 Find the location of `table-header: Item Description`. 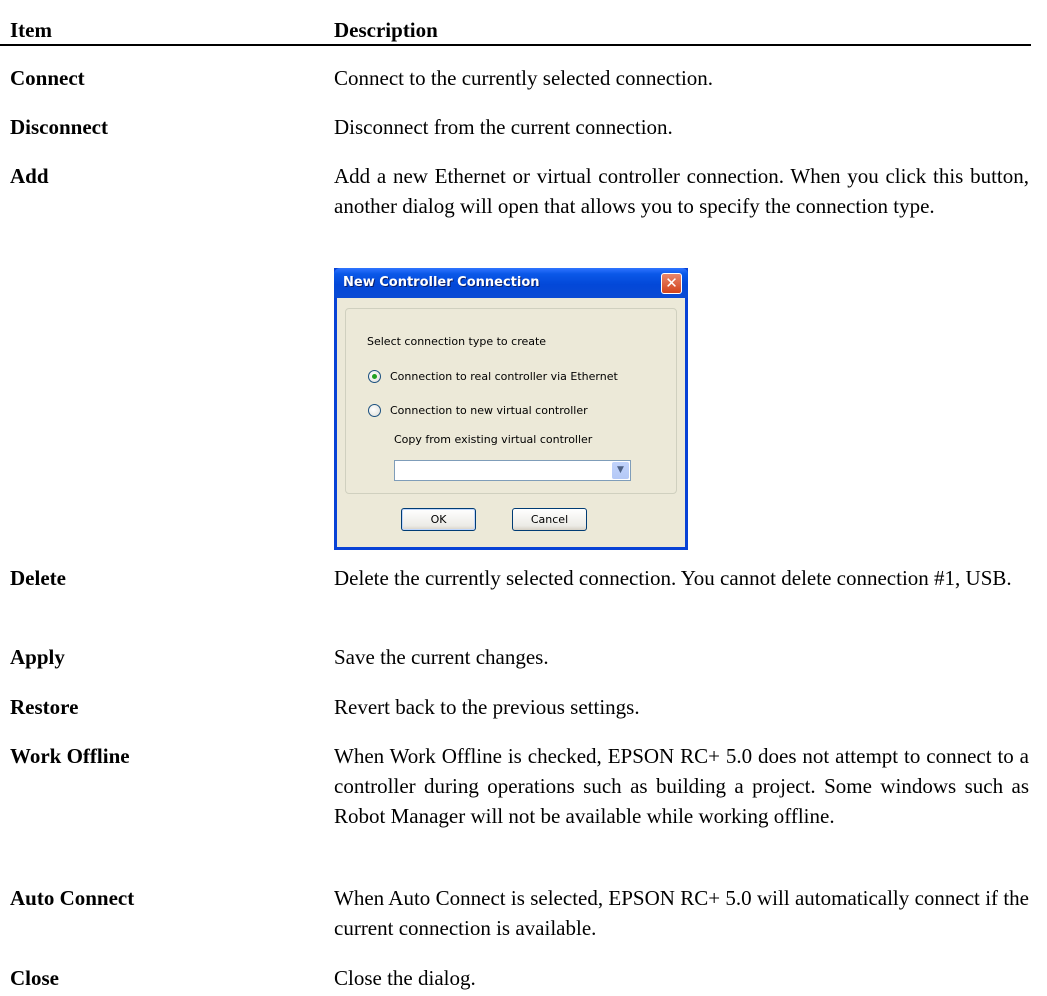

table-header: Item Description is located at coordinates (515, 23).